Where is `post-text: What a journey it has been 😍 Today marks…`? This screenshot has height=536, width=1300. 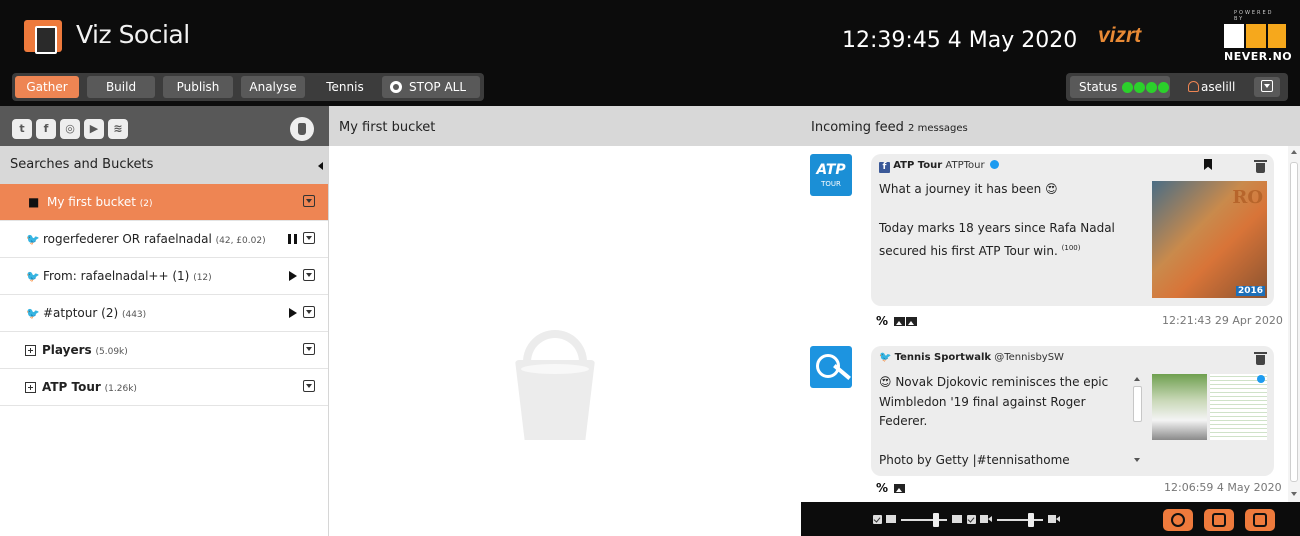 post-text: What a journey it has been 😍 Today marks… is located at coordinates (997, 220).